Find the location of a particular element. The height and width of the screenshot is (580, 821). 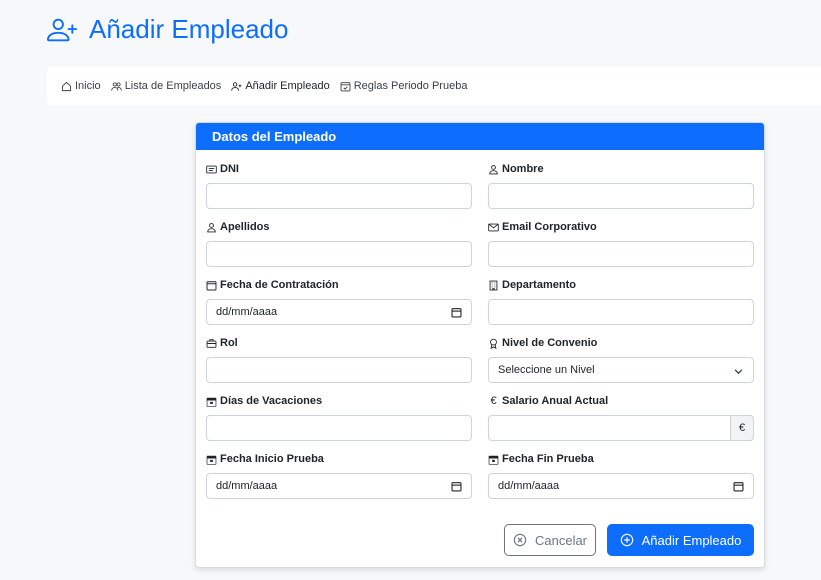

calendar-icon is located at coordinates (211, 285).